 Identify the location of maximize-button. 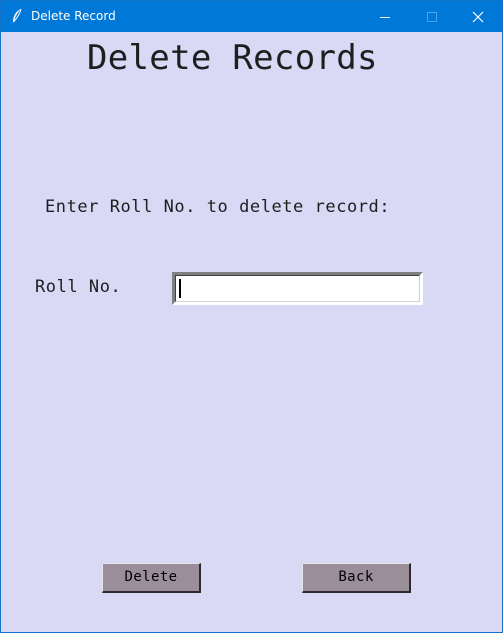
(432, 16).